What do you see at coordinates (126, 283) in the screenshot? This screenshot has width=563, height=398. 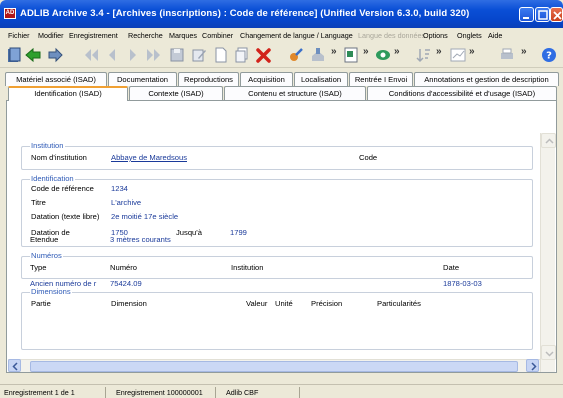 I see `value-numero: 75424.09` at bounding box center [126, 283].